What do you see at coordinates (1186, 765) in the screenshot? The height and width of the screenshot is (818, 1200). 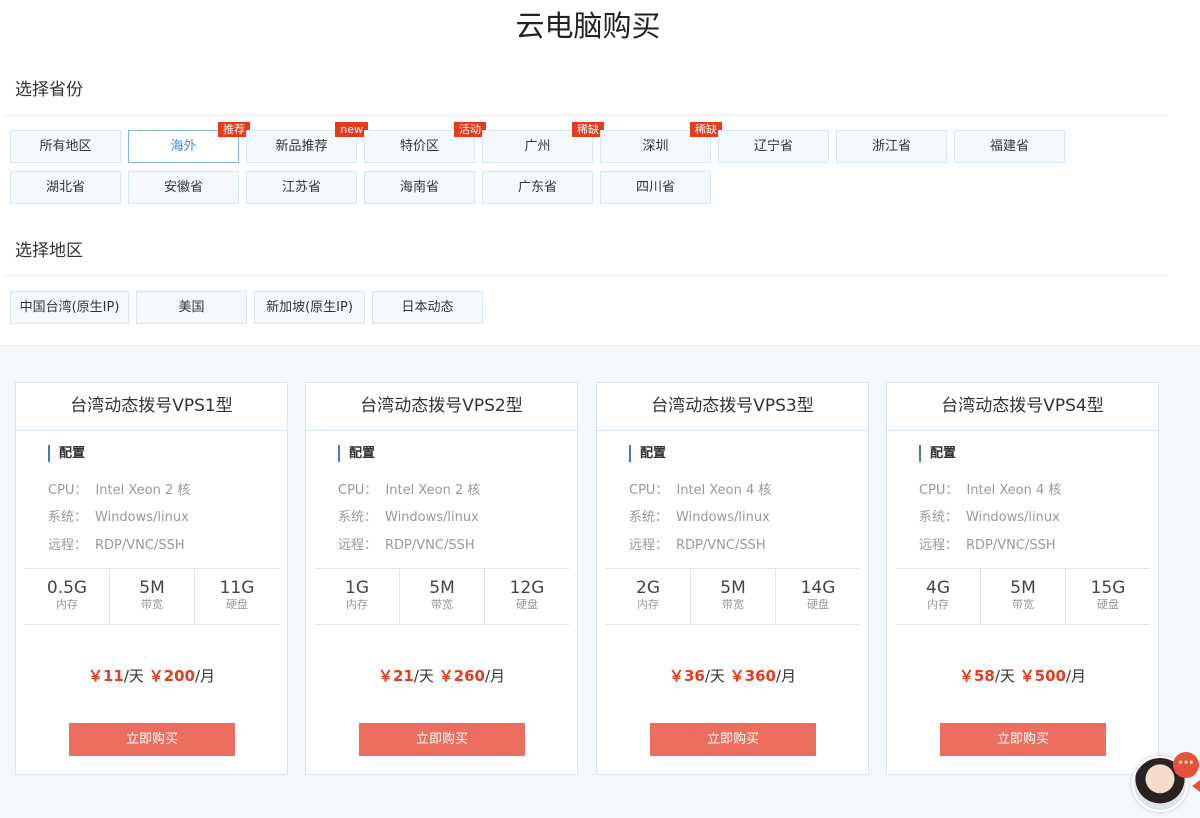 I see `chat-dots-icon: ···` at bounding box center [1186, 765].